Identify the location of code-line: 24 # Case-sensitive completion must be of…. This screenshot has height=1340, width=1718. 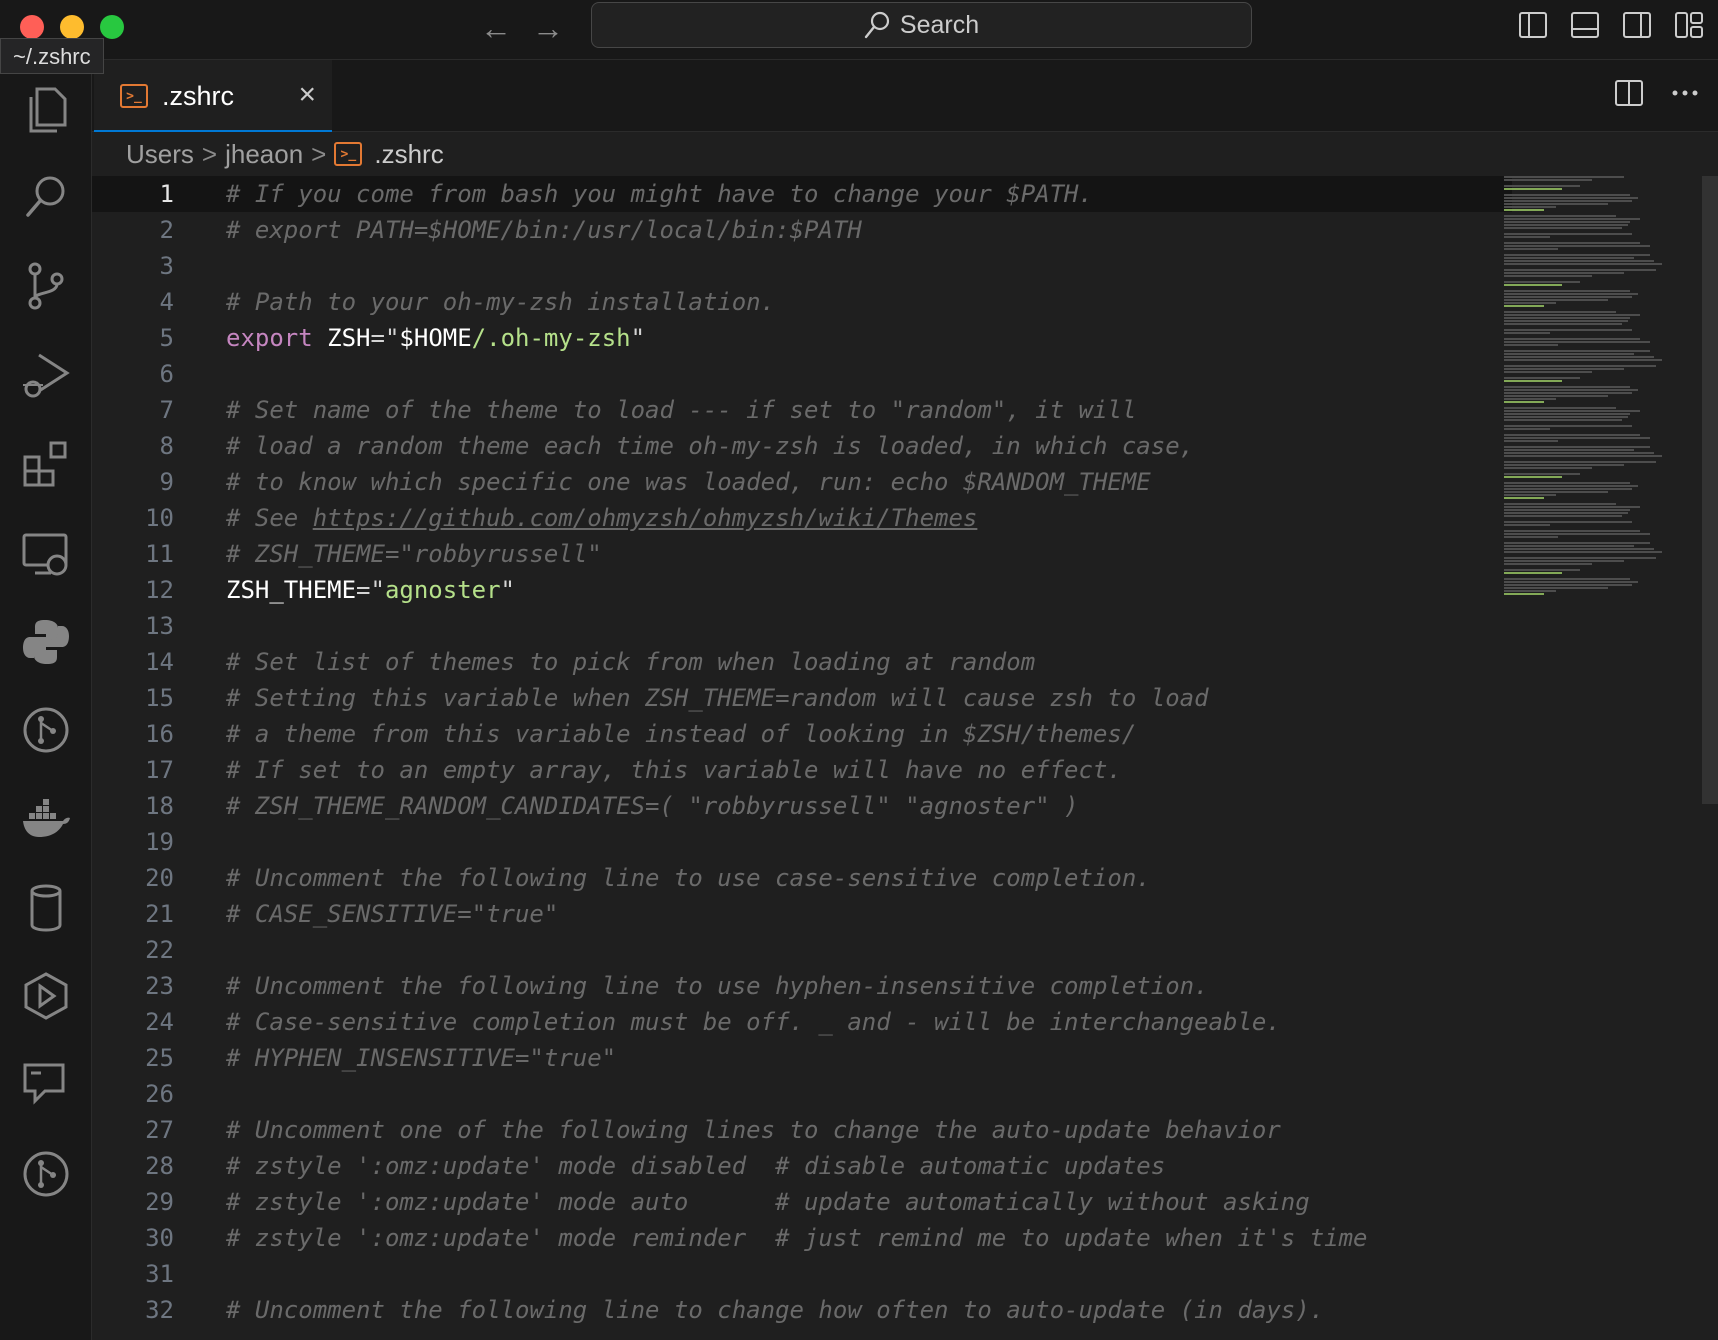
(802, 1022).